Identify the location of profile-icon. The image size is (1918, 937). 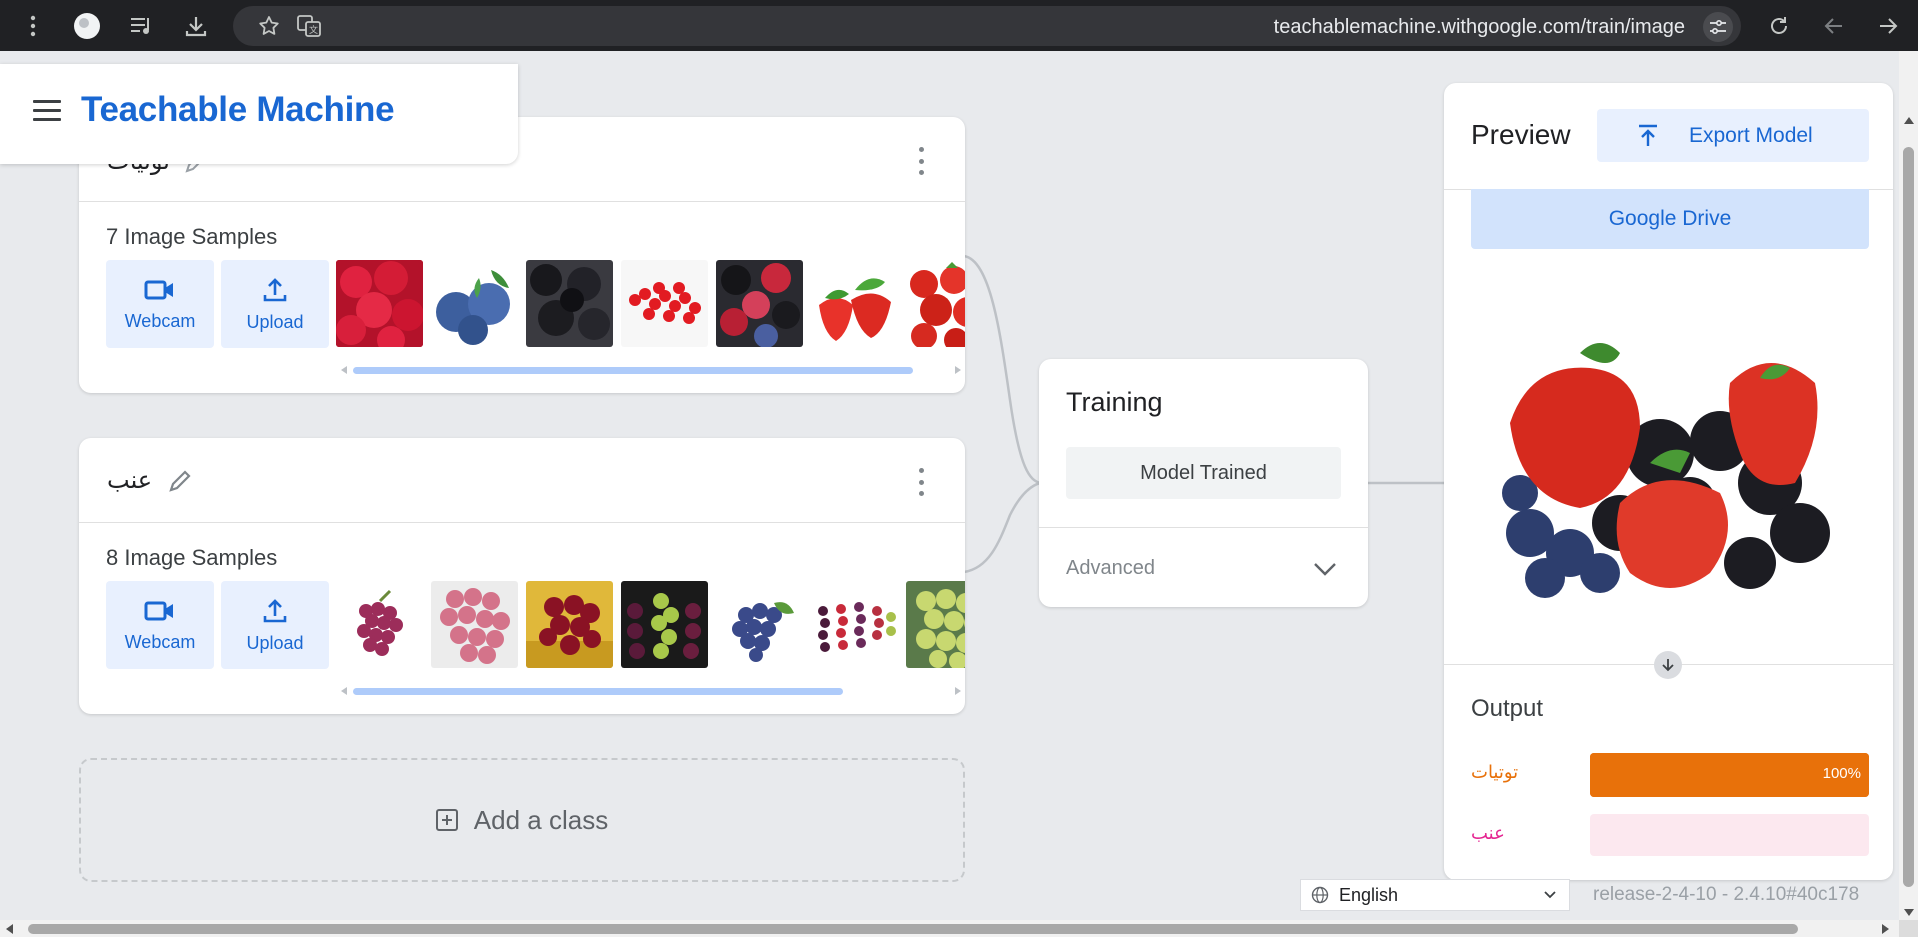
(87, 26).